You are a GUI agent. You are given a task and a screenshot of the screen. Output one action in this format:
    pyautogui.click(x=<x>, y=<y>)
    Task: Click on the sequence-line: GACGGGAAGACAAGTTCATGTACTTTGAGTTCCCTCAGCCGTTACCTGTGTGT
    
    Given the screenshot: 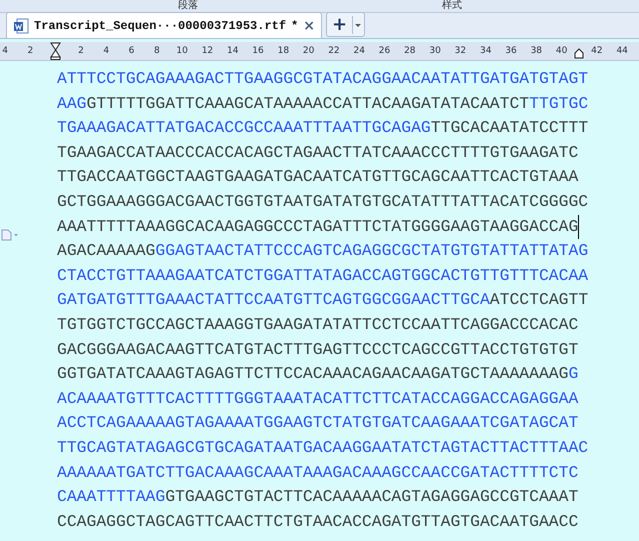 What is the action you would take?
    pyautogui.click(x=317, y=349)
    